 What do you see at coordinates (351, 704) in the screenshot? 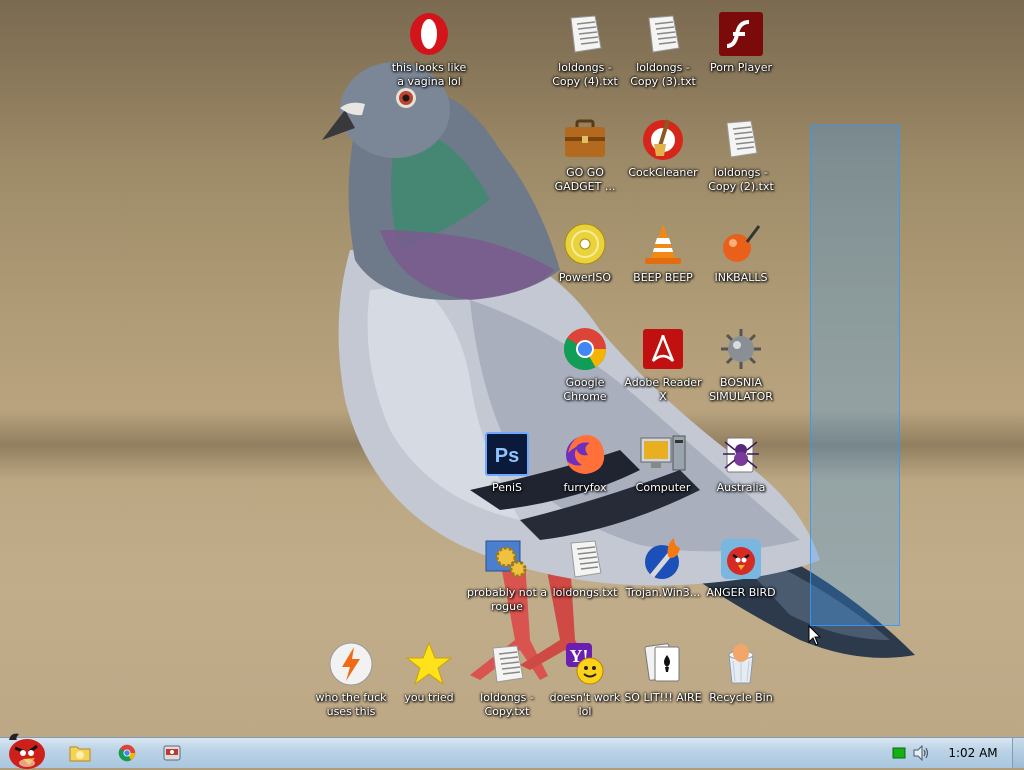
I see `desktop-icon-label: who the fuck uses this` at bounding box center [351, 704].